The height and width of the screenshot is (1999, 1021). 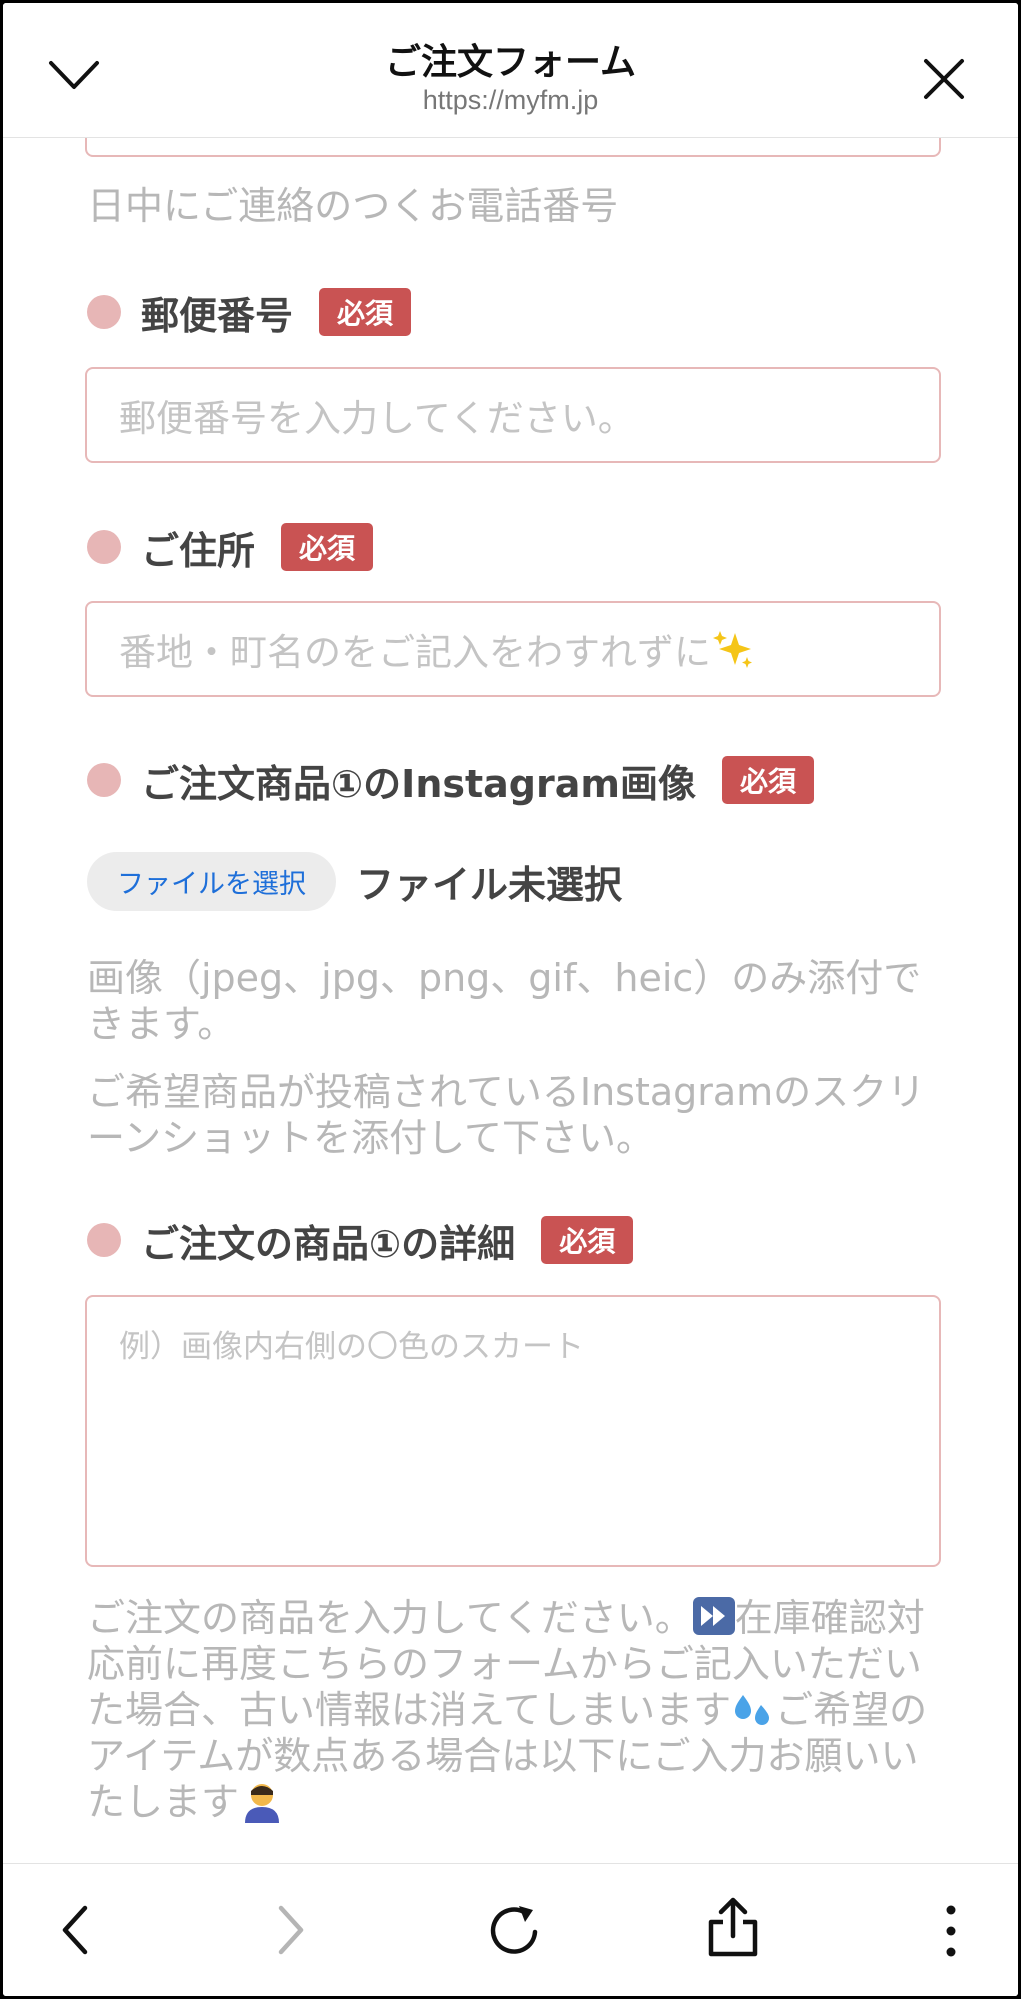 What do you see at coordinates (510, 62) in the screenshot?
I see `page-title: ご注文フォーム` at bounding box center [510, 62].